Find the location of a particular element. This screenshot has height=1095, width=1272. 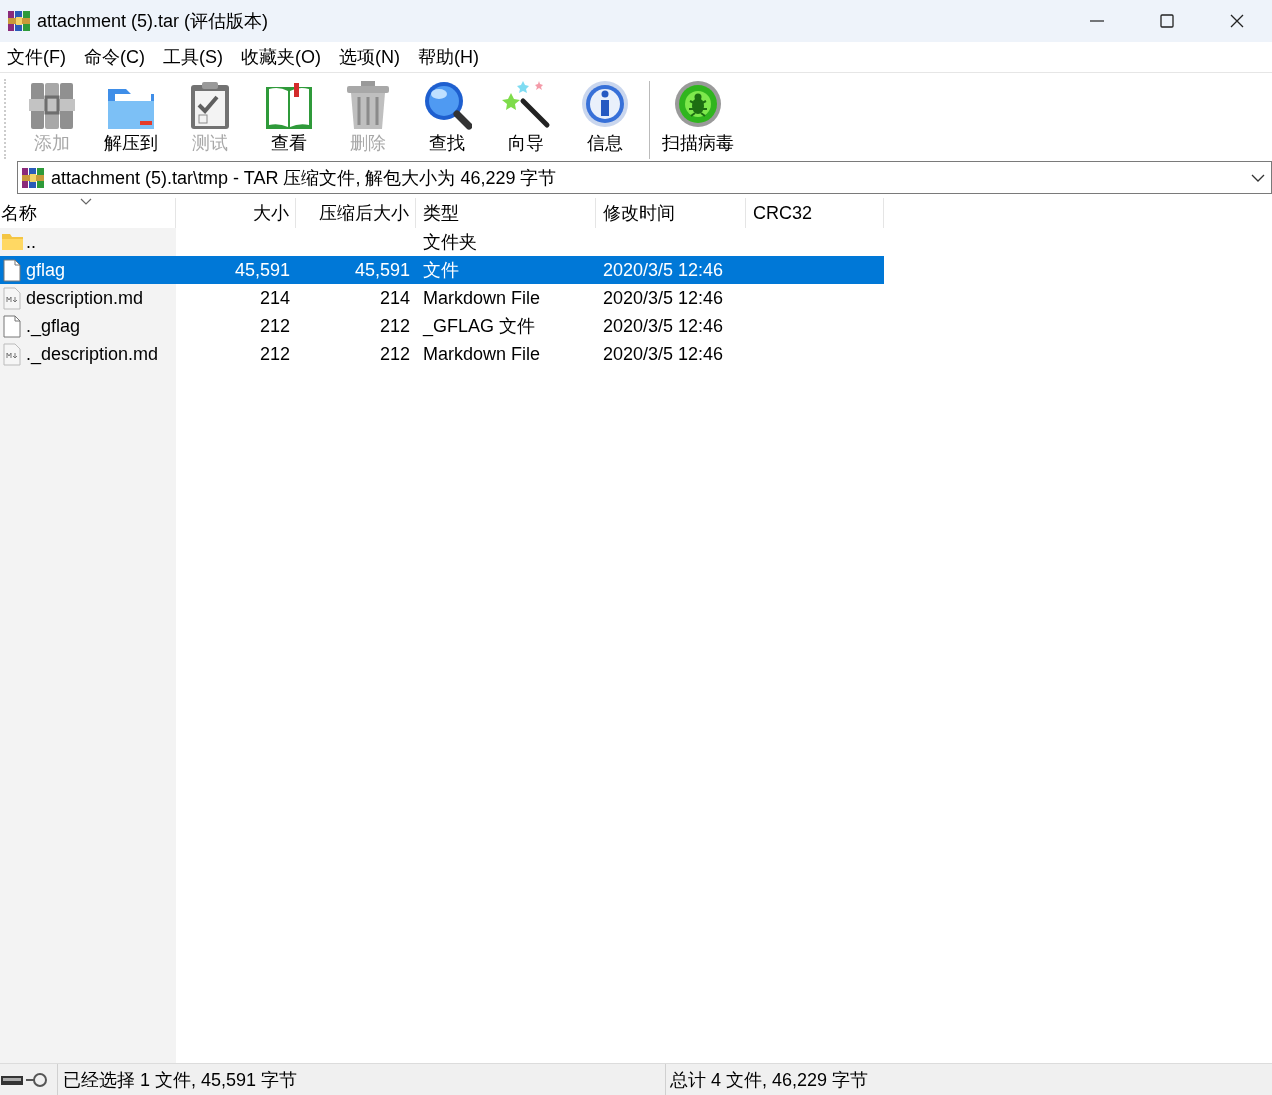

toolbar-button: 扫描病毒 is located at coordinates (697, 117).